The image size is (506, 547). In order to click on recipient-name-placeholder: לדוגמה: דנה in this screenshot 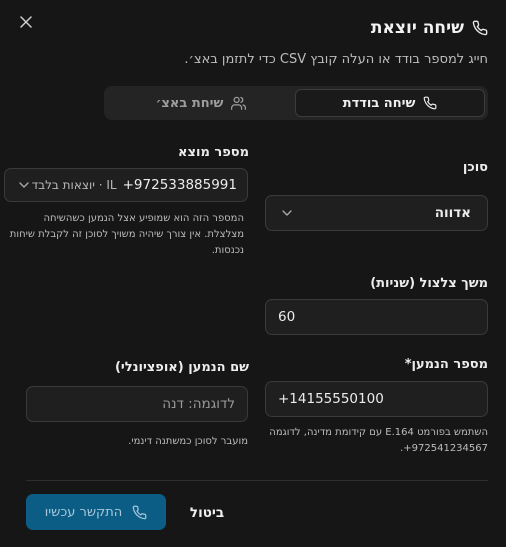, I will do `click(198, 404)`.